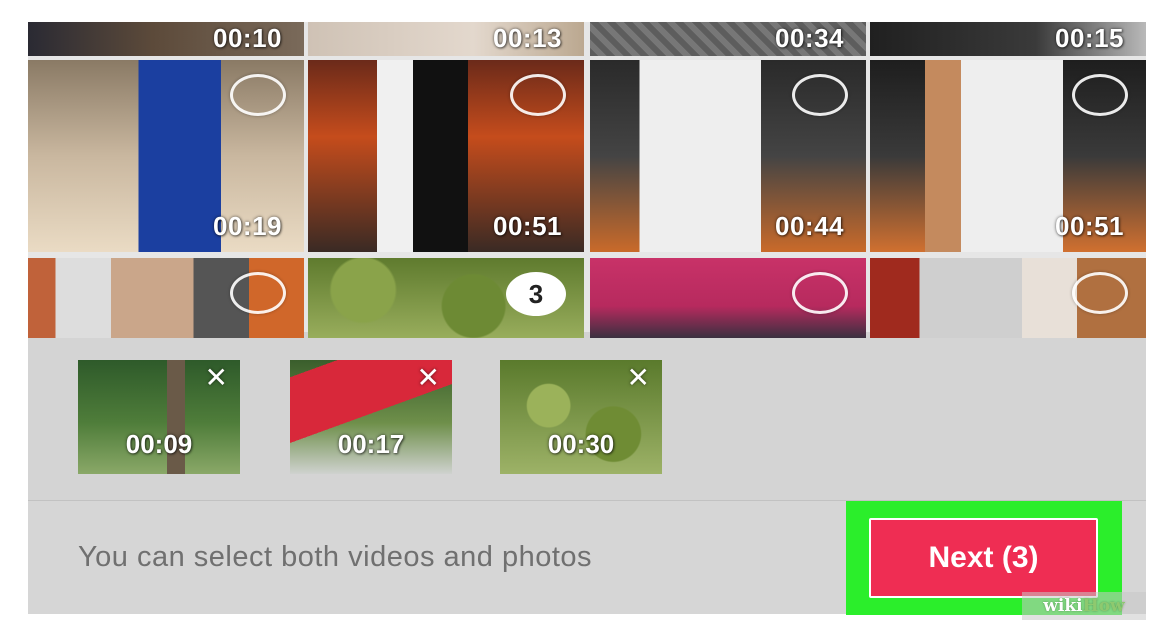  Describe the element at coordinates (809, 38) in the screenshot. I see `video-duration: 00:34` at that location.